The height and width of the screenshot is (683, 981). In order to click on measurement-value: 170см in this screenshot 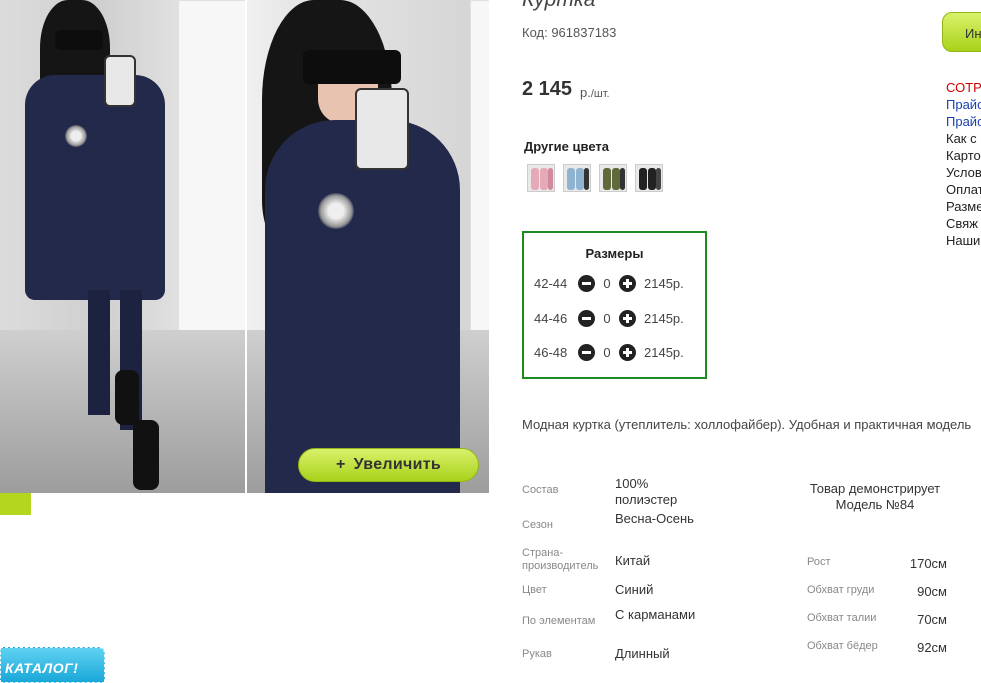, I will do `click(928, 563)`.